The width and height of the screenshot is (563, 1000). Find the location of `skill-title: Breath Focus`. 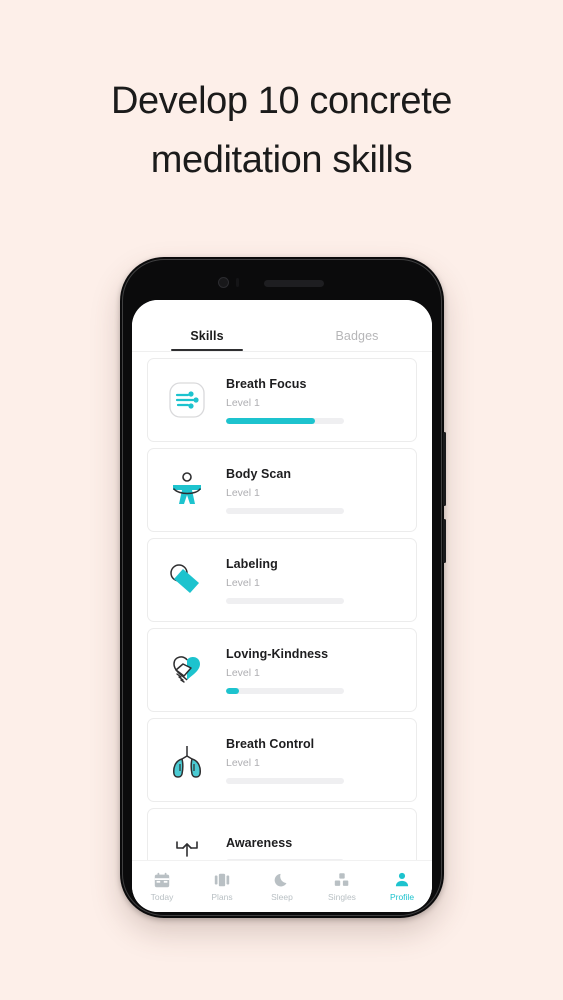

skill-title: Breath Focus is located at coordinates (266, 383).